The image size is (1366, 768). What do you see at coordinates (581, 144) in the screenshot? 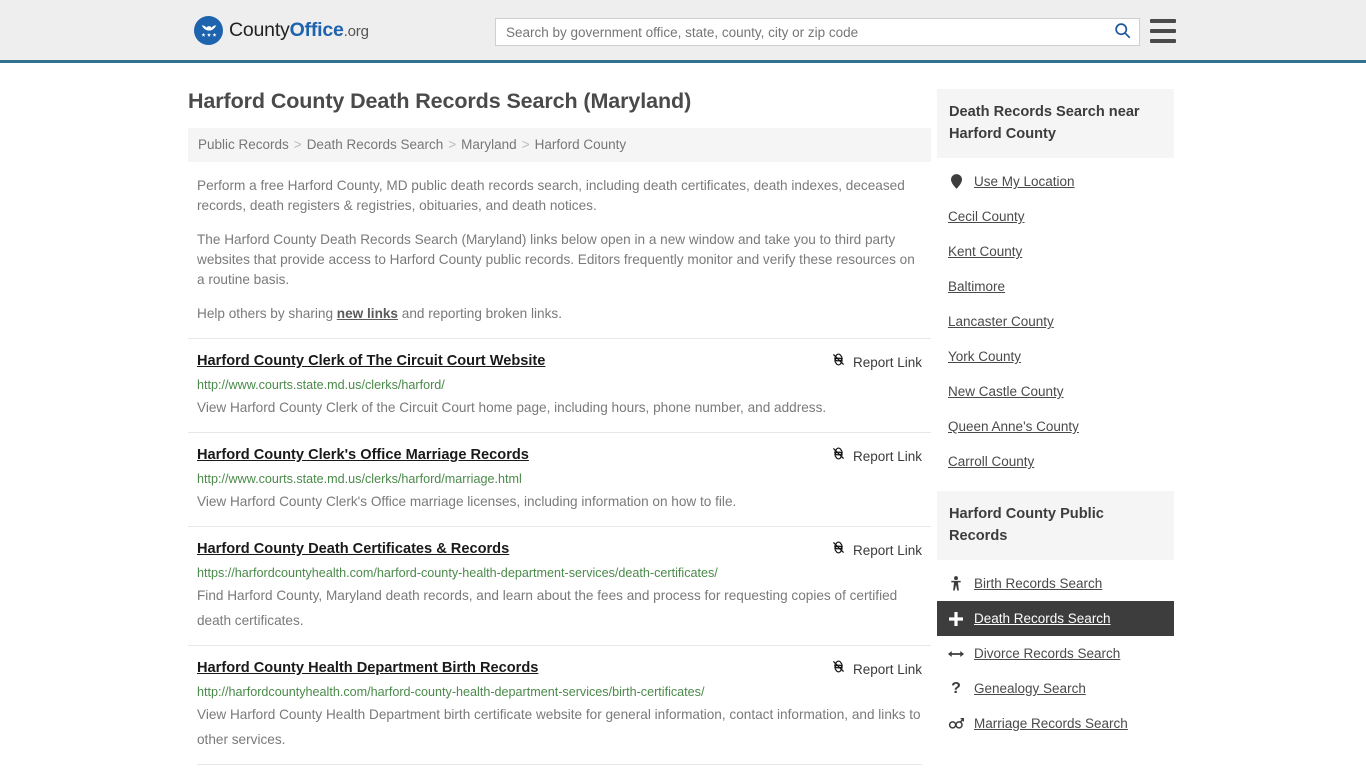
I see `breadcrumb-item-harford-county: Harford County` at bounding box center [581, 144].